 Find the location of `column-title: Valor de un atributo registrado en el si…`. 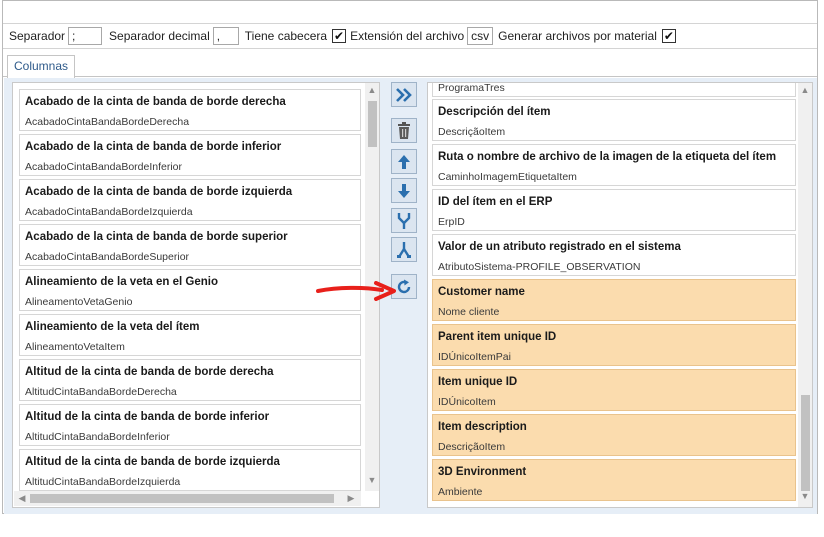

column-title: Valor de un atributo registrado en el si… is located at coordinates (559, 247).